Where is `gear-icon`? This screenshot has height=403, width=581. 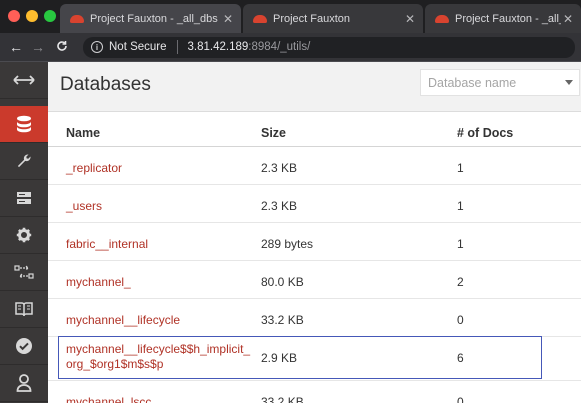 gear-icon is located at coordinates (24, 235).